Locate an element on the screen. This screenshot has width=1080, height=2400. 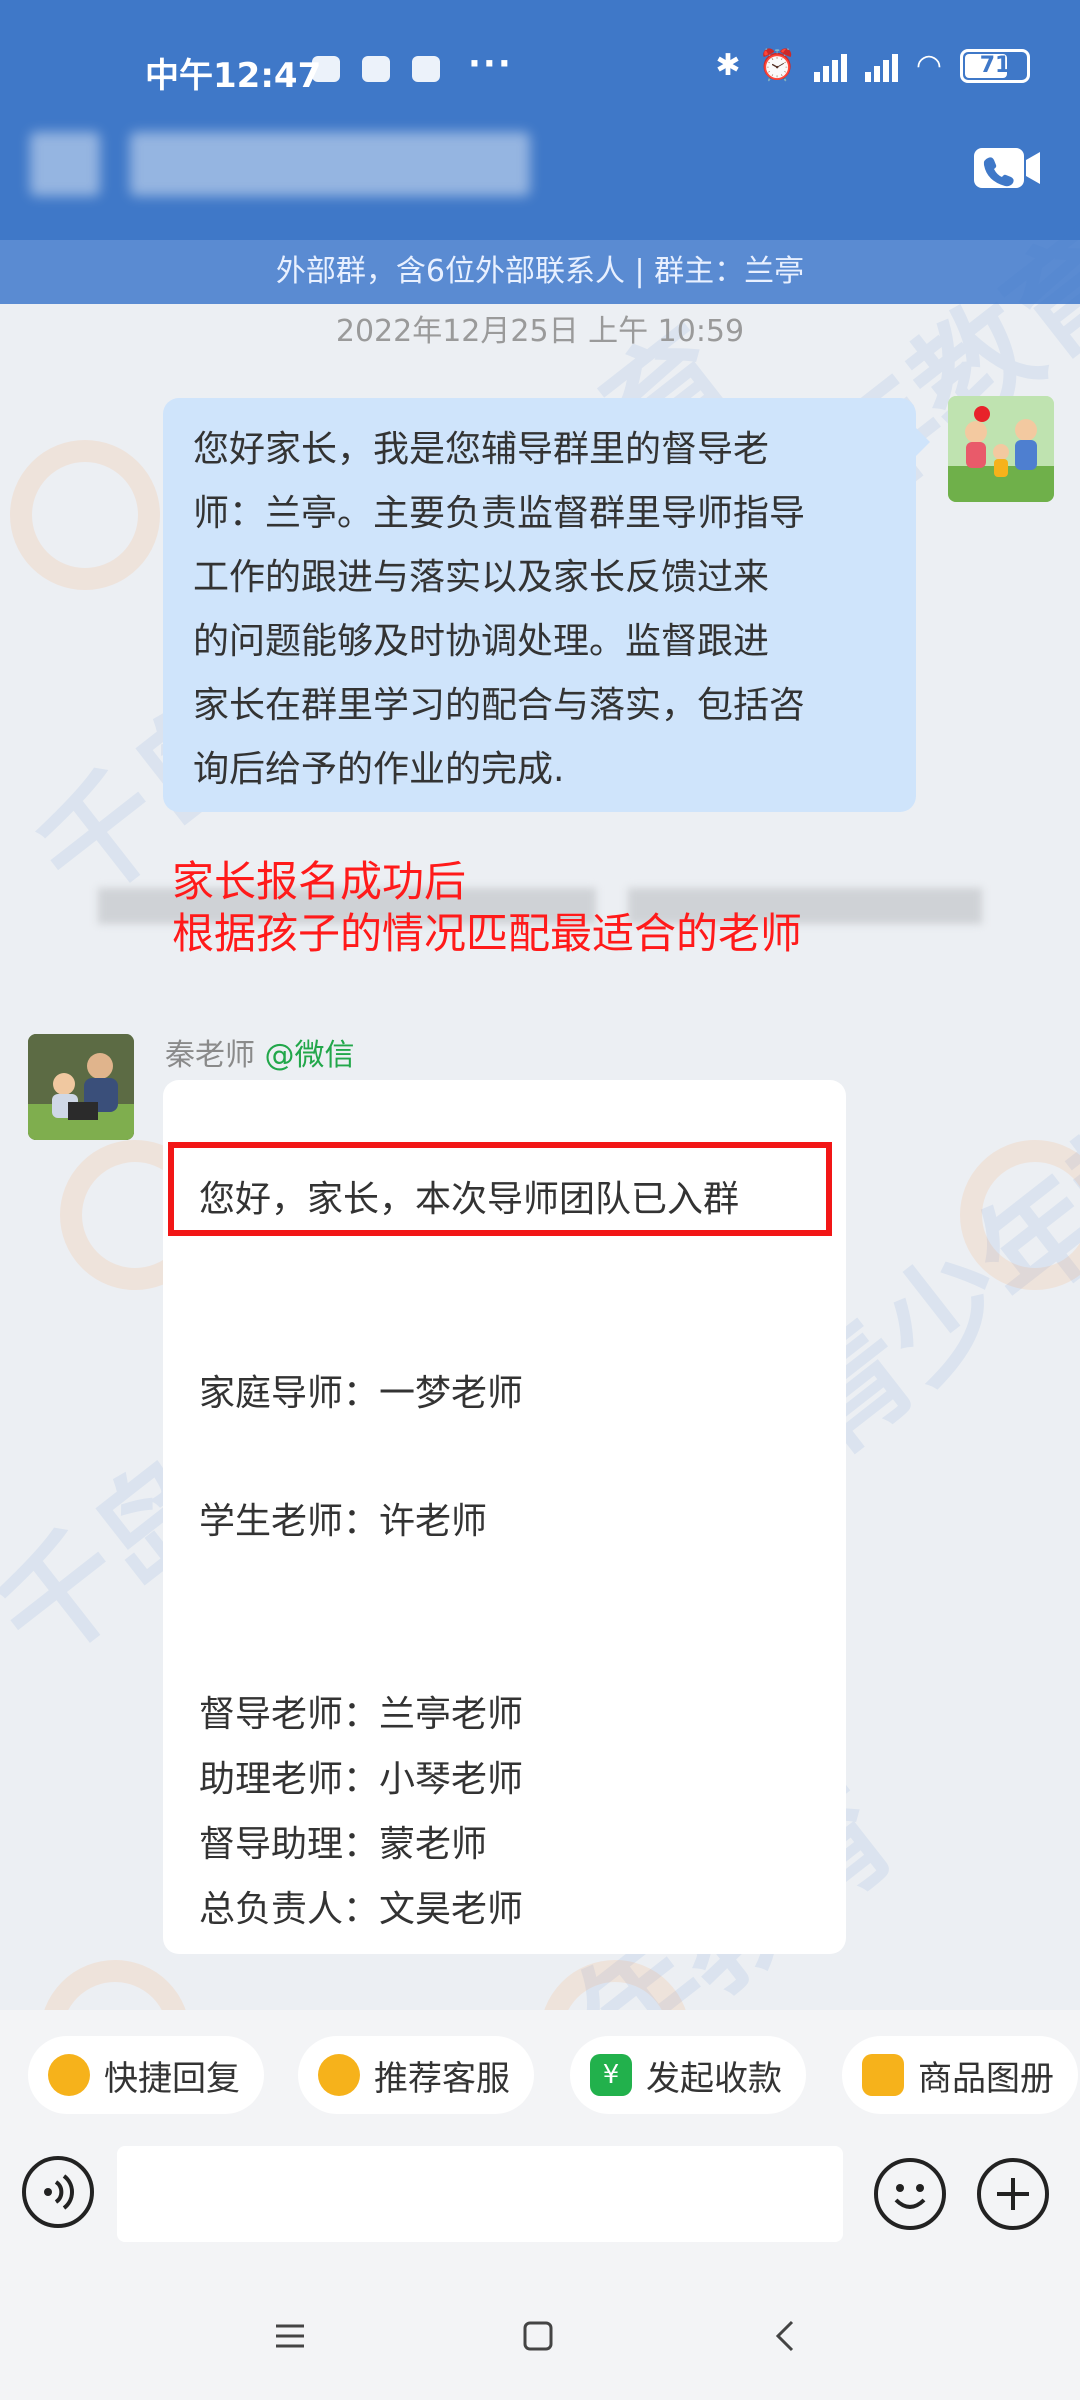
yuan-icon: ¥ is located at coordinates (611, 2075).